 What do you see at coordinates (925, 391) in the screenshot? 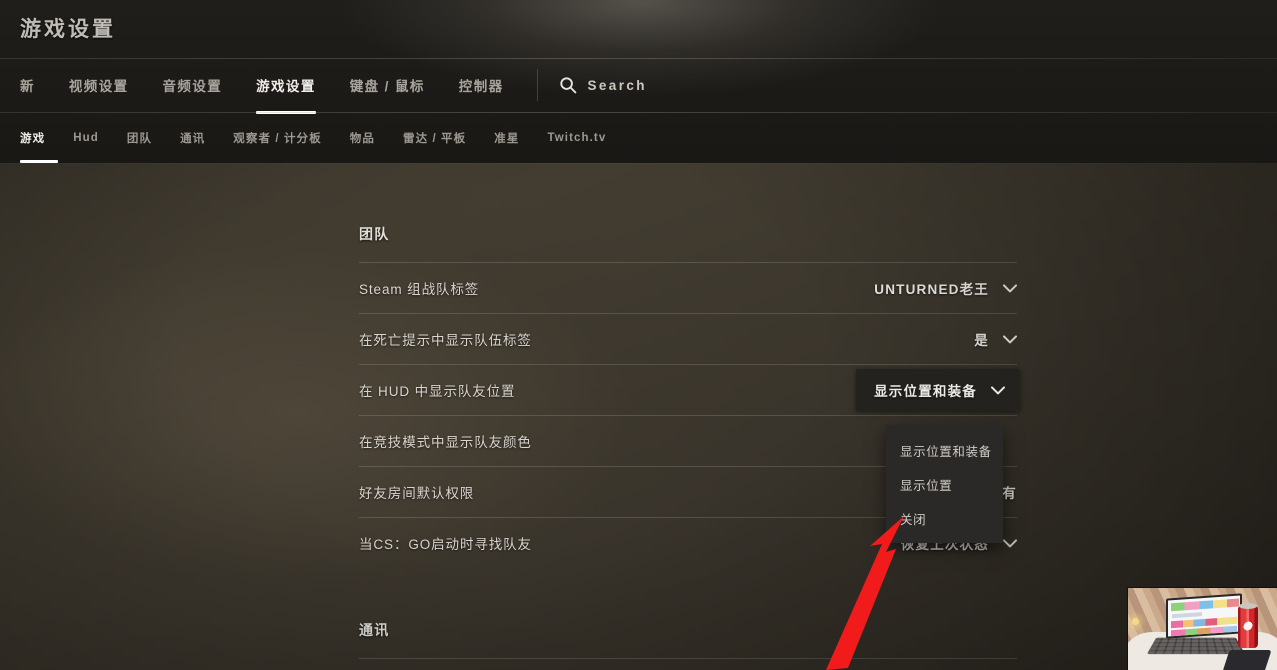
I see `setting-value: 显示位置和装备` at bounding box center [925, 391].